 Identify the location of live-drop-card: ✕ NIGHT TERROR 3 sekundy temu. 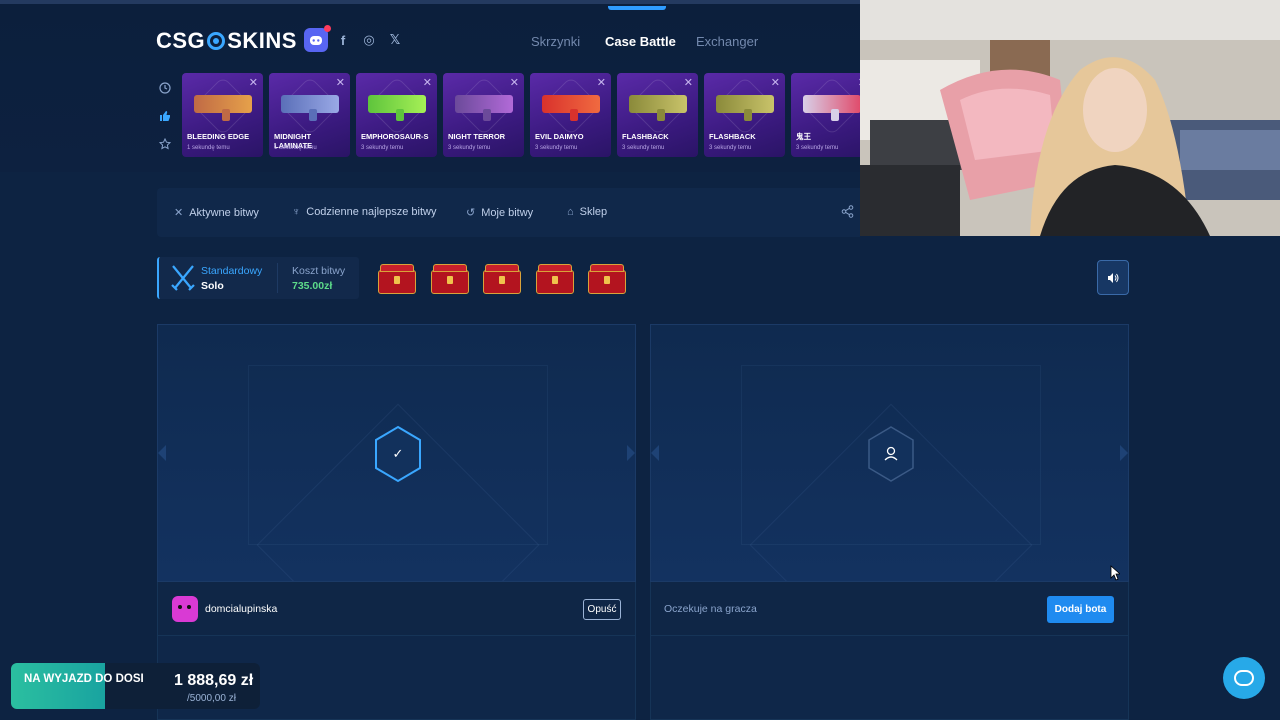
(483, 115).